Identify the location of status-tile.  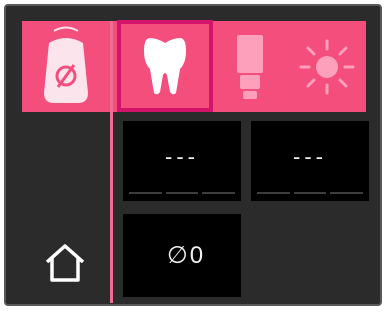
(66, 66).